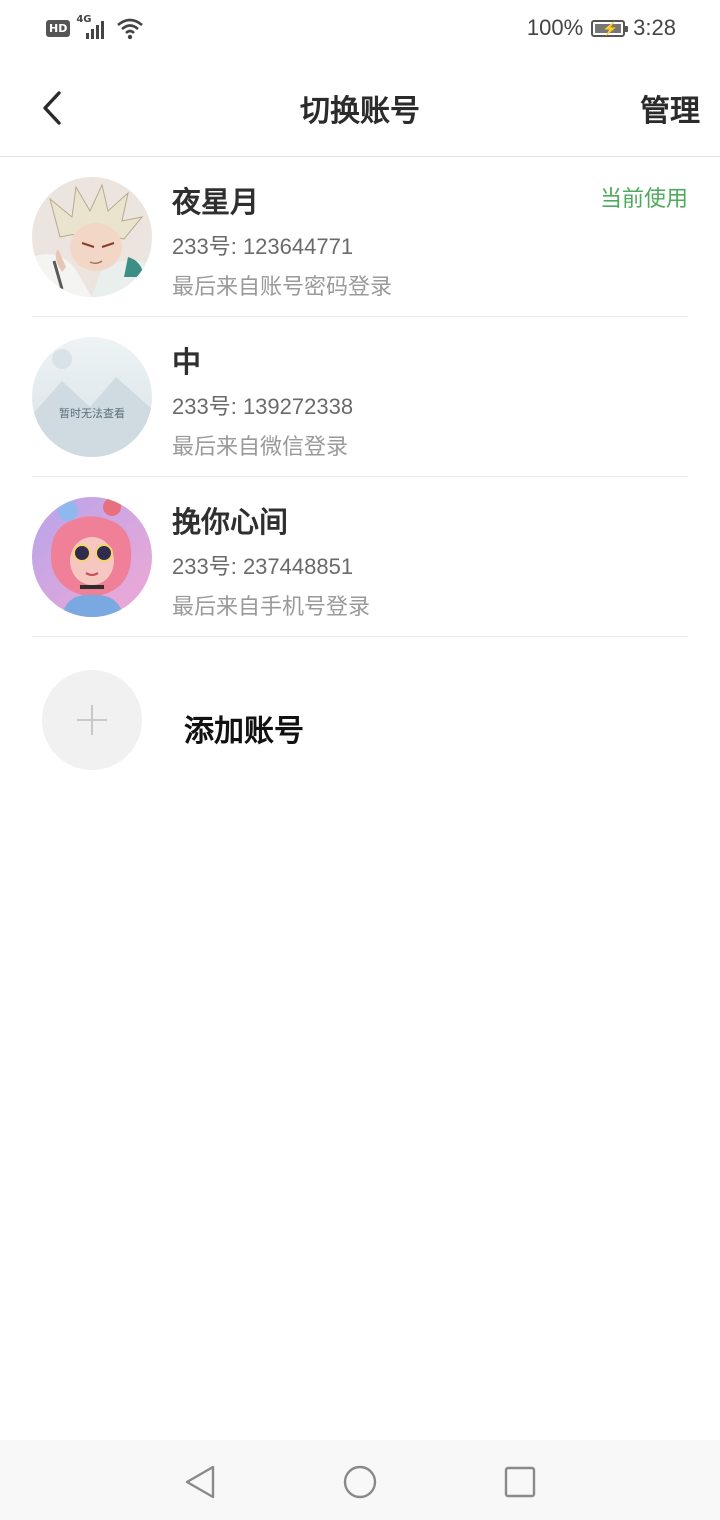 The height and width of the screenshot is (1520, 720). I want to click on image-placeholder-icon, so click(92, 397).